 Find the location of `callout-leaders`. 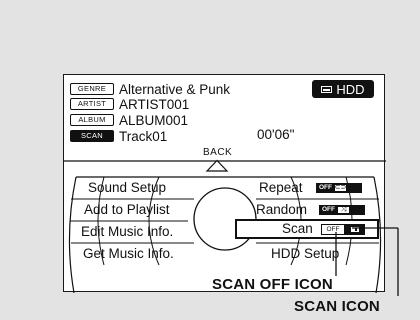

callout-leaders is located at coordinates (367, 261).